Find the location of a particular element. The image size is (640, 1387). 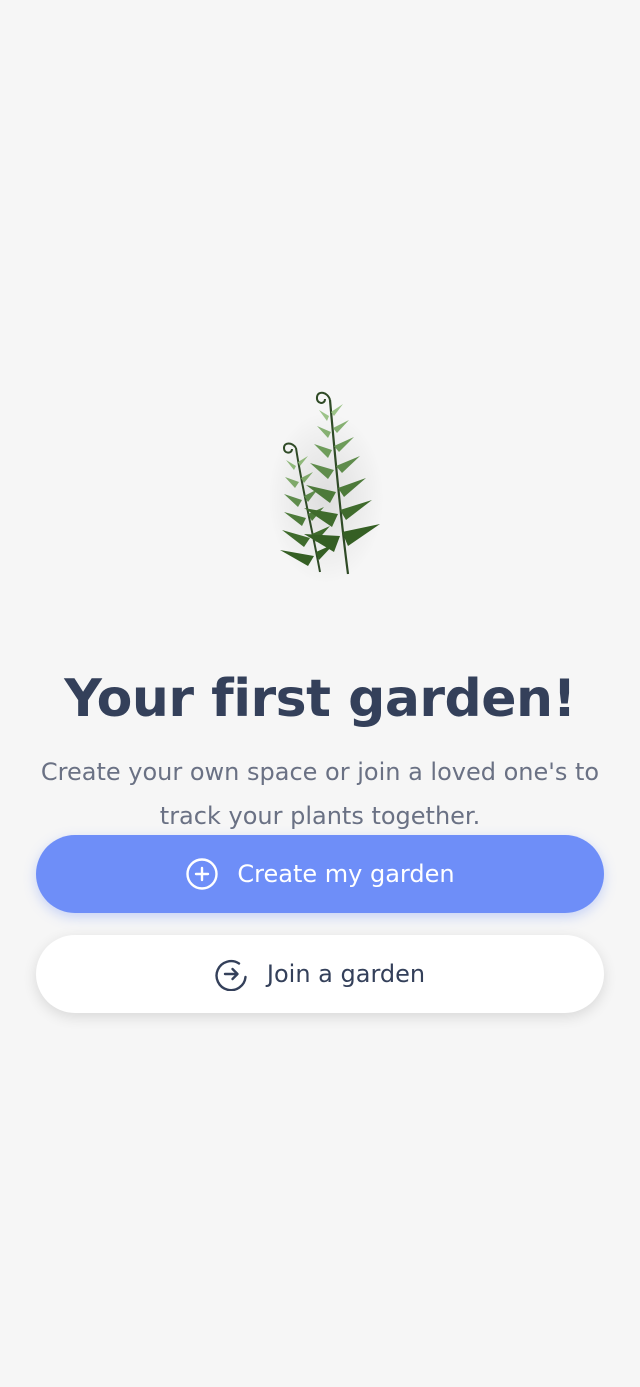

create-garden-label: Create my garden is located at coordinates (346, 874).